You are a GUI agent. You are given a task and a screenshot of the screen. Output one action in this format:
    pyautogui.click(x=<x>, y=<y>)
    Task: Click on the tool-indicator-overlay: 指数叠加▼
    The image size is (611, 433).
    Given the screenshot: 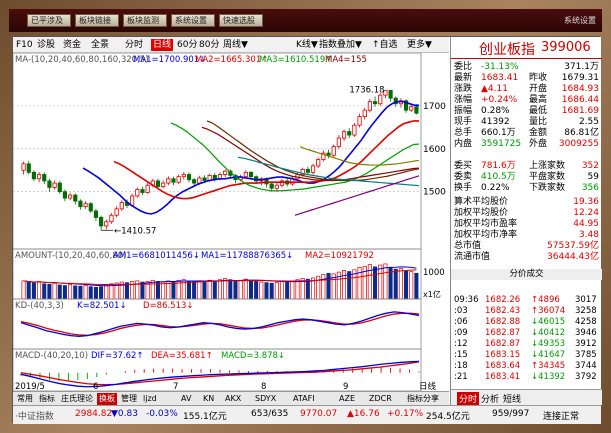 What is the action you would take?
    pyautogui.click(x=340, y=45)
    